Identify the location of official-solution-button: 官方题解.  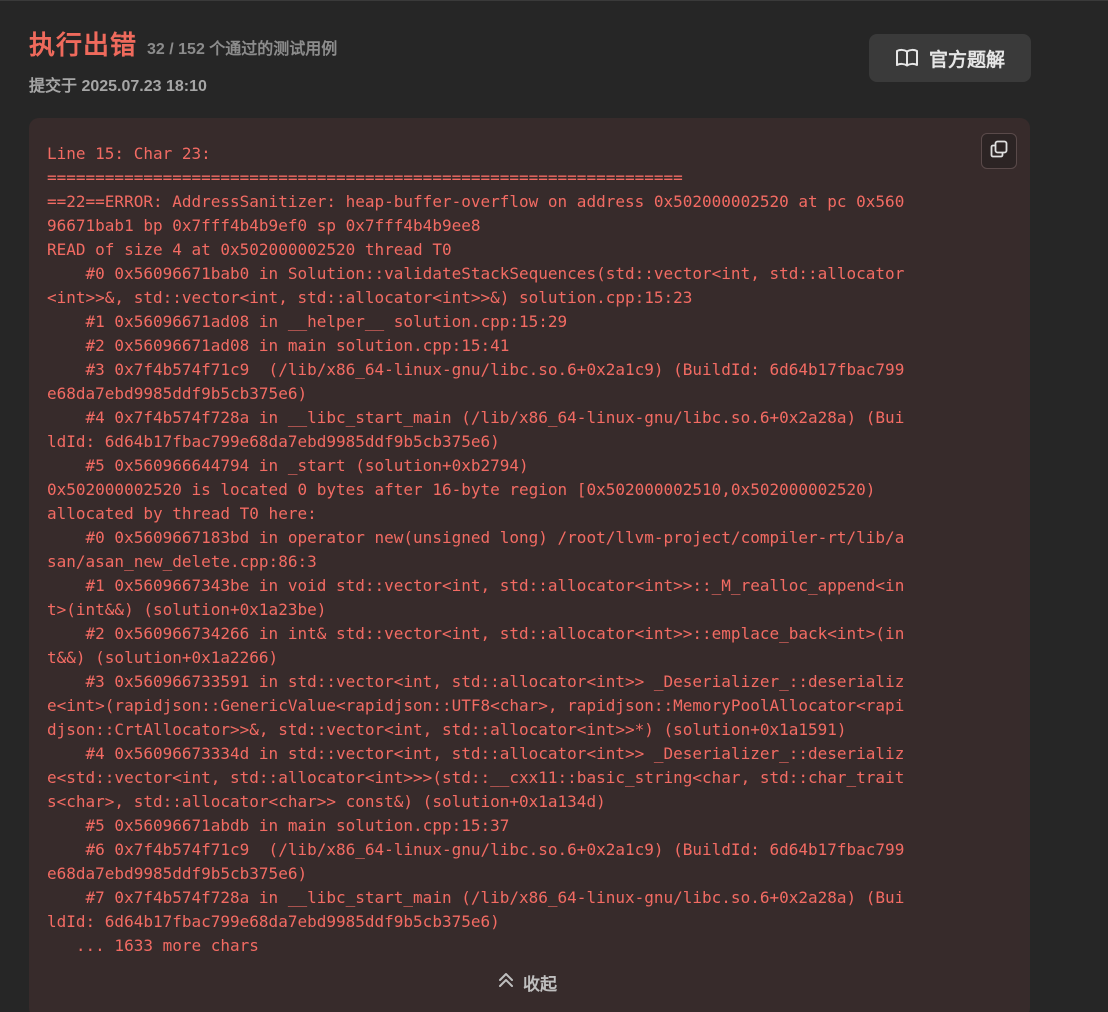
(950, 58).